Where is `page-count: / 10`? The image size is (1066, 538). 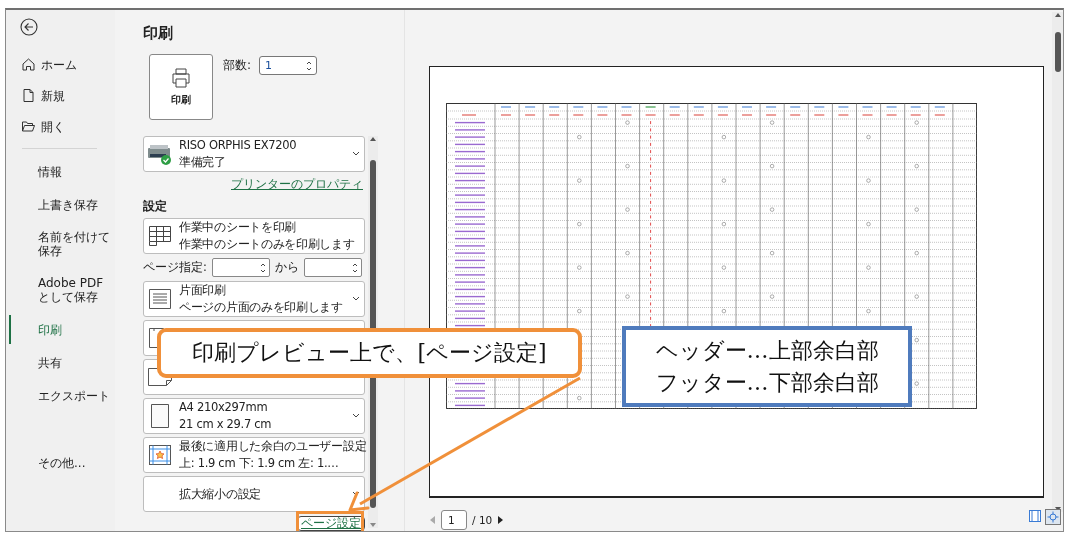 page-count: / 10 is located at coordinates (482, 520).